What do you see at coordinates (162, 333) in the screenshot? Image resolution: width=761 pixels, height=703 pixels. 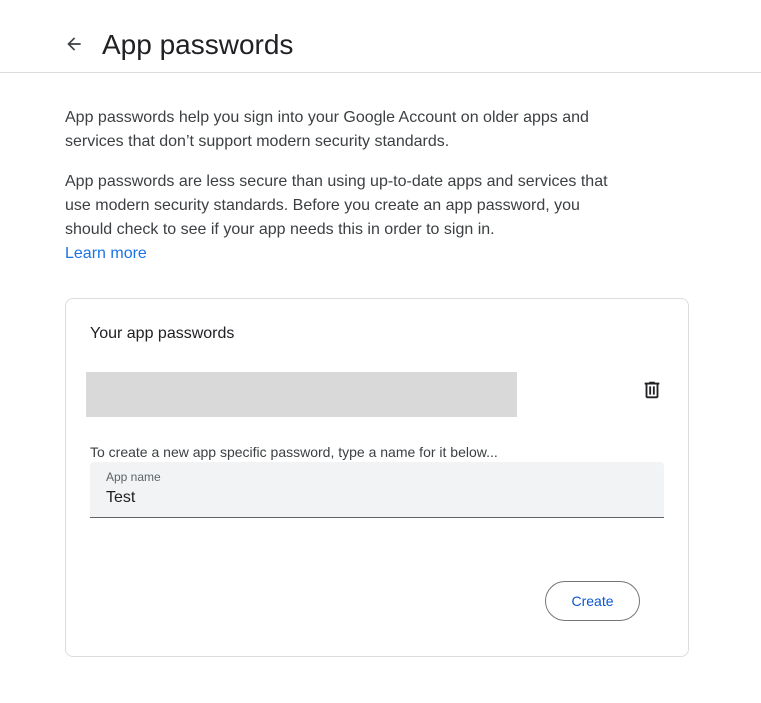 I see `card-title: Your app passwords` at bounding box center [162, 333].